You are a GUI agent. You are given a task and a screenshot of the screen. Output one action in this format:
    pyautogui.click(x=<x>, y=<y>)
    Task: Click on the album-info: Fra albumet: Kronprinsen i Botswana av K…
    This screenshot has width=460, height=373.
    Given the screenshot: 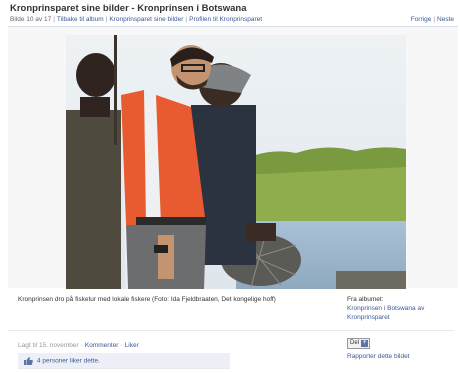 What is the action you would take?
    pyautogui.click(x=397, y=309)
    